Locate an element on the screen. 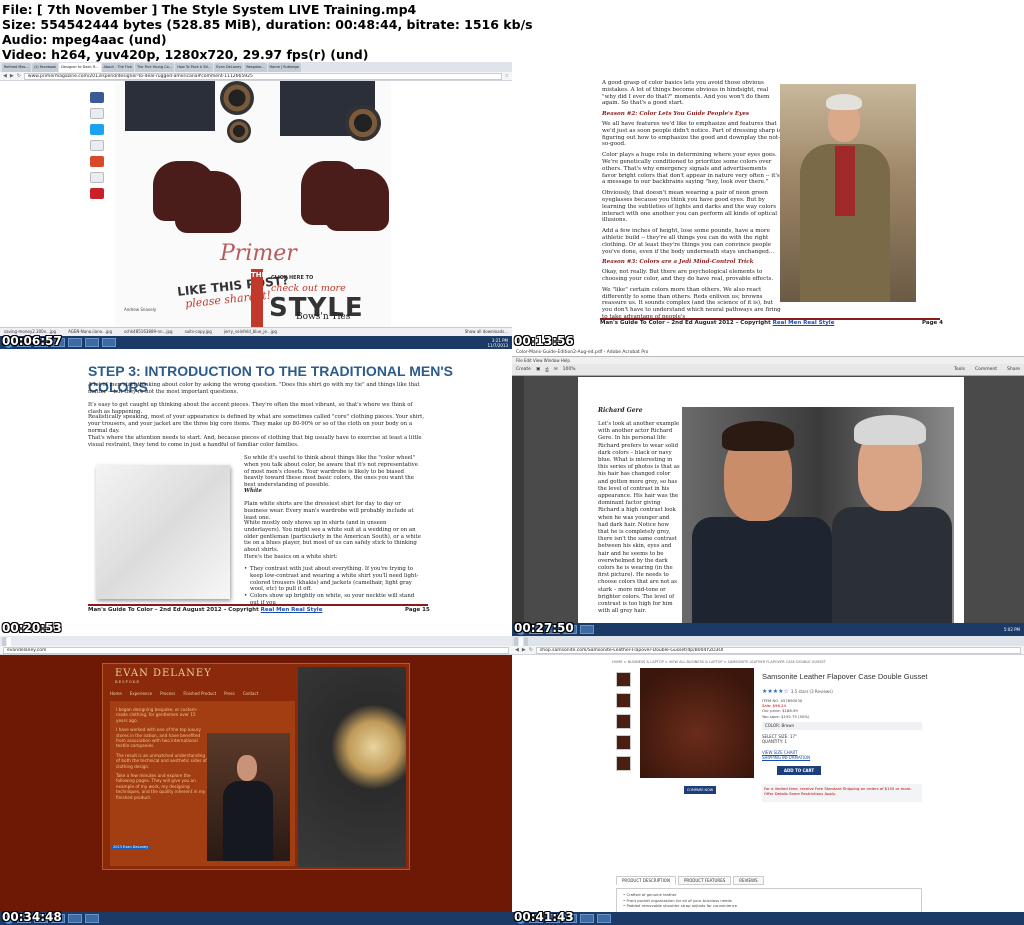 The width and height of the screenshot is (1024, 925). man-in-tweed-jacket-photo is located at coordinates (848, 193).